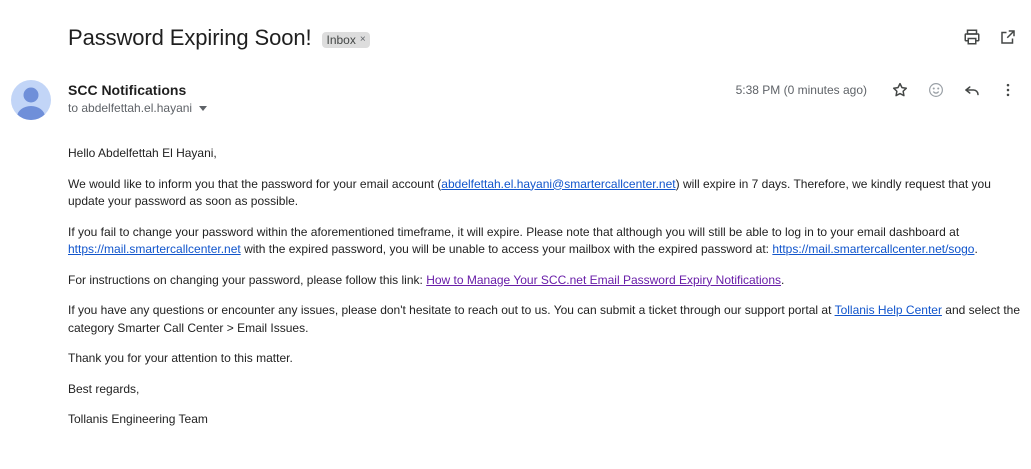  Describe the element at coordinates (127, 90) in the screenshot. I see `sender-name: SCC Notifications` at that location.